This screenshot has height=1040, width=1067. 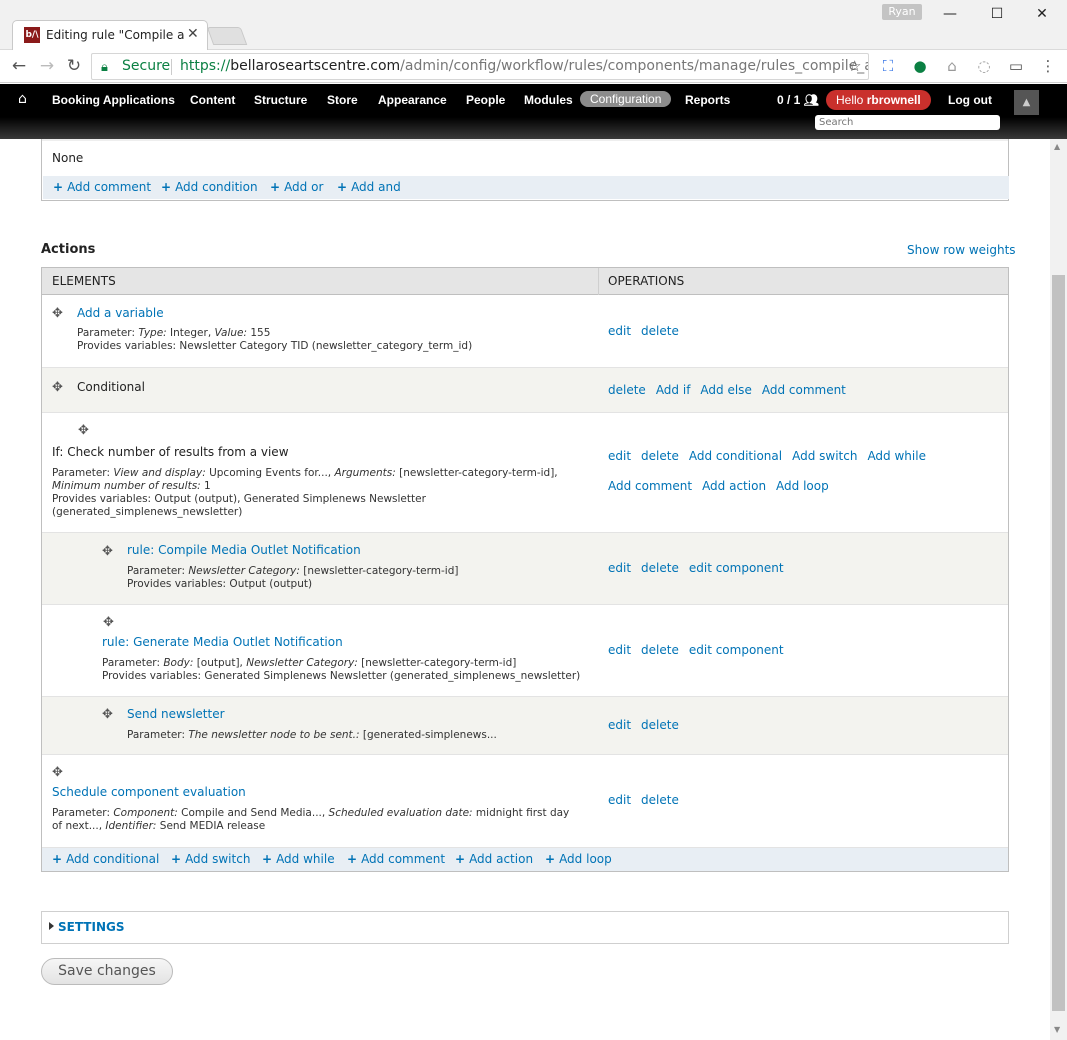 I want to click on logout-link: Log out, so click(x=970, y=100).